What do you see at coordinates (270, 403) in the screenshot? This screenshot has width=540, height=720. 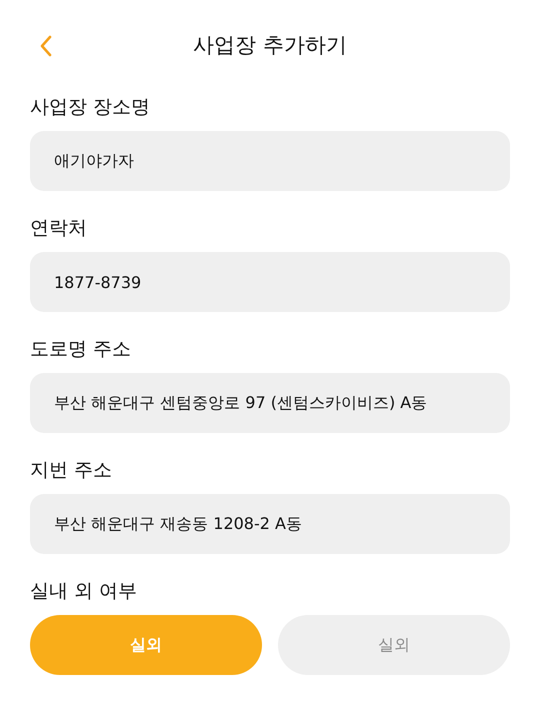 I see `input-field: 부산 해운대구 센텀중앙로 97 (센텀스카이비즈) A동` at bounding box center [270, 403].